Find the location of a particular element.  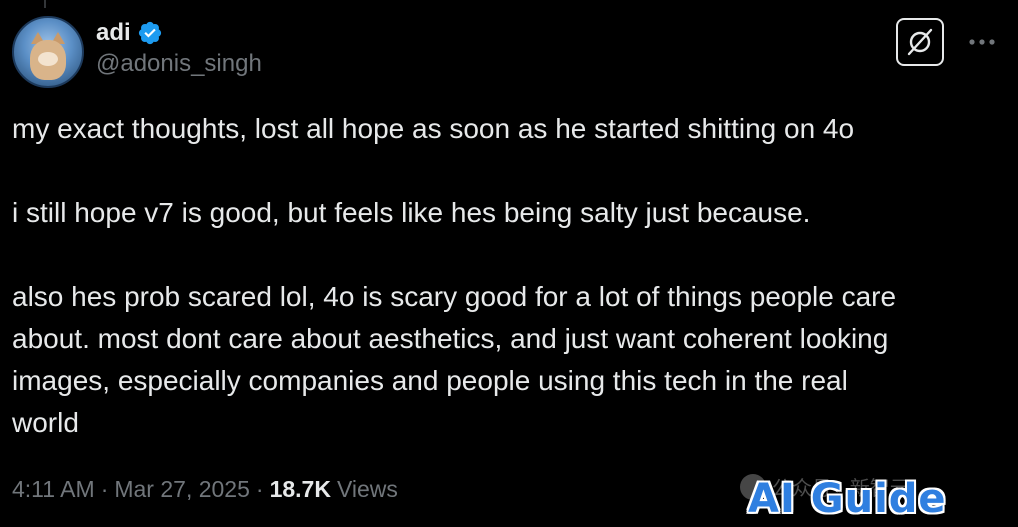

verified-badge-icon is located at coordinates (150, 33).